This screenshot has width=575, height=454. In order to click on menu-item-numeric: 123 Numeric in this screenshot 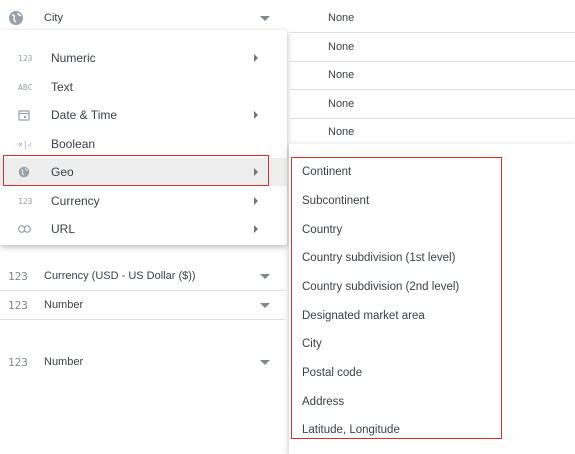, I will do `click(143, 58)`.